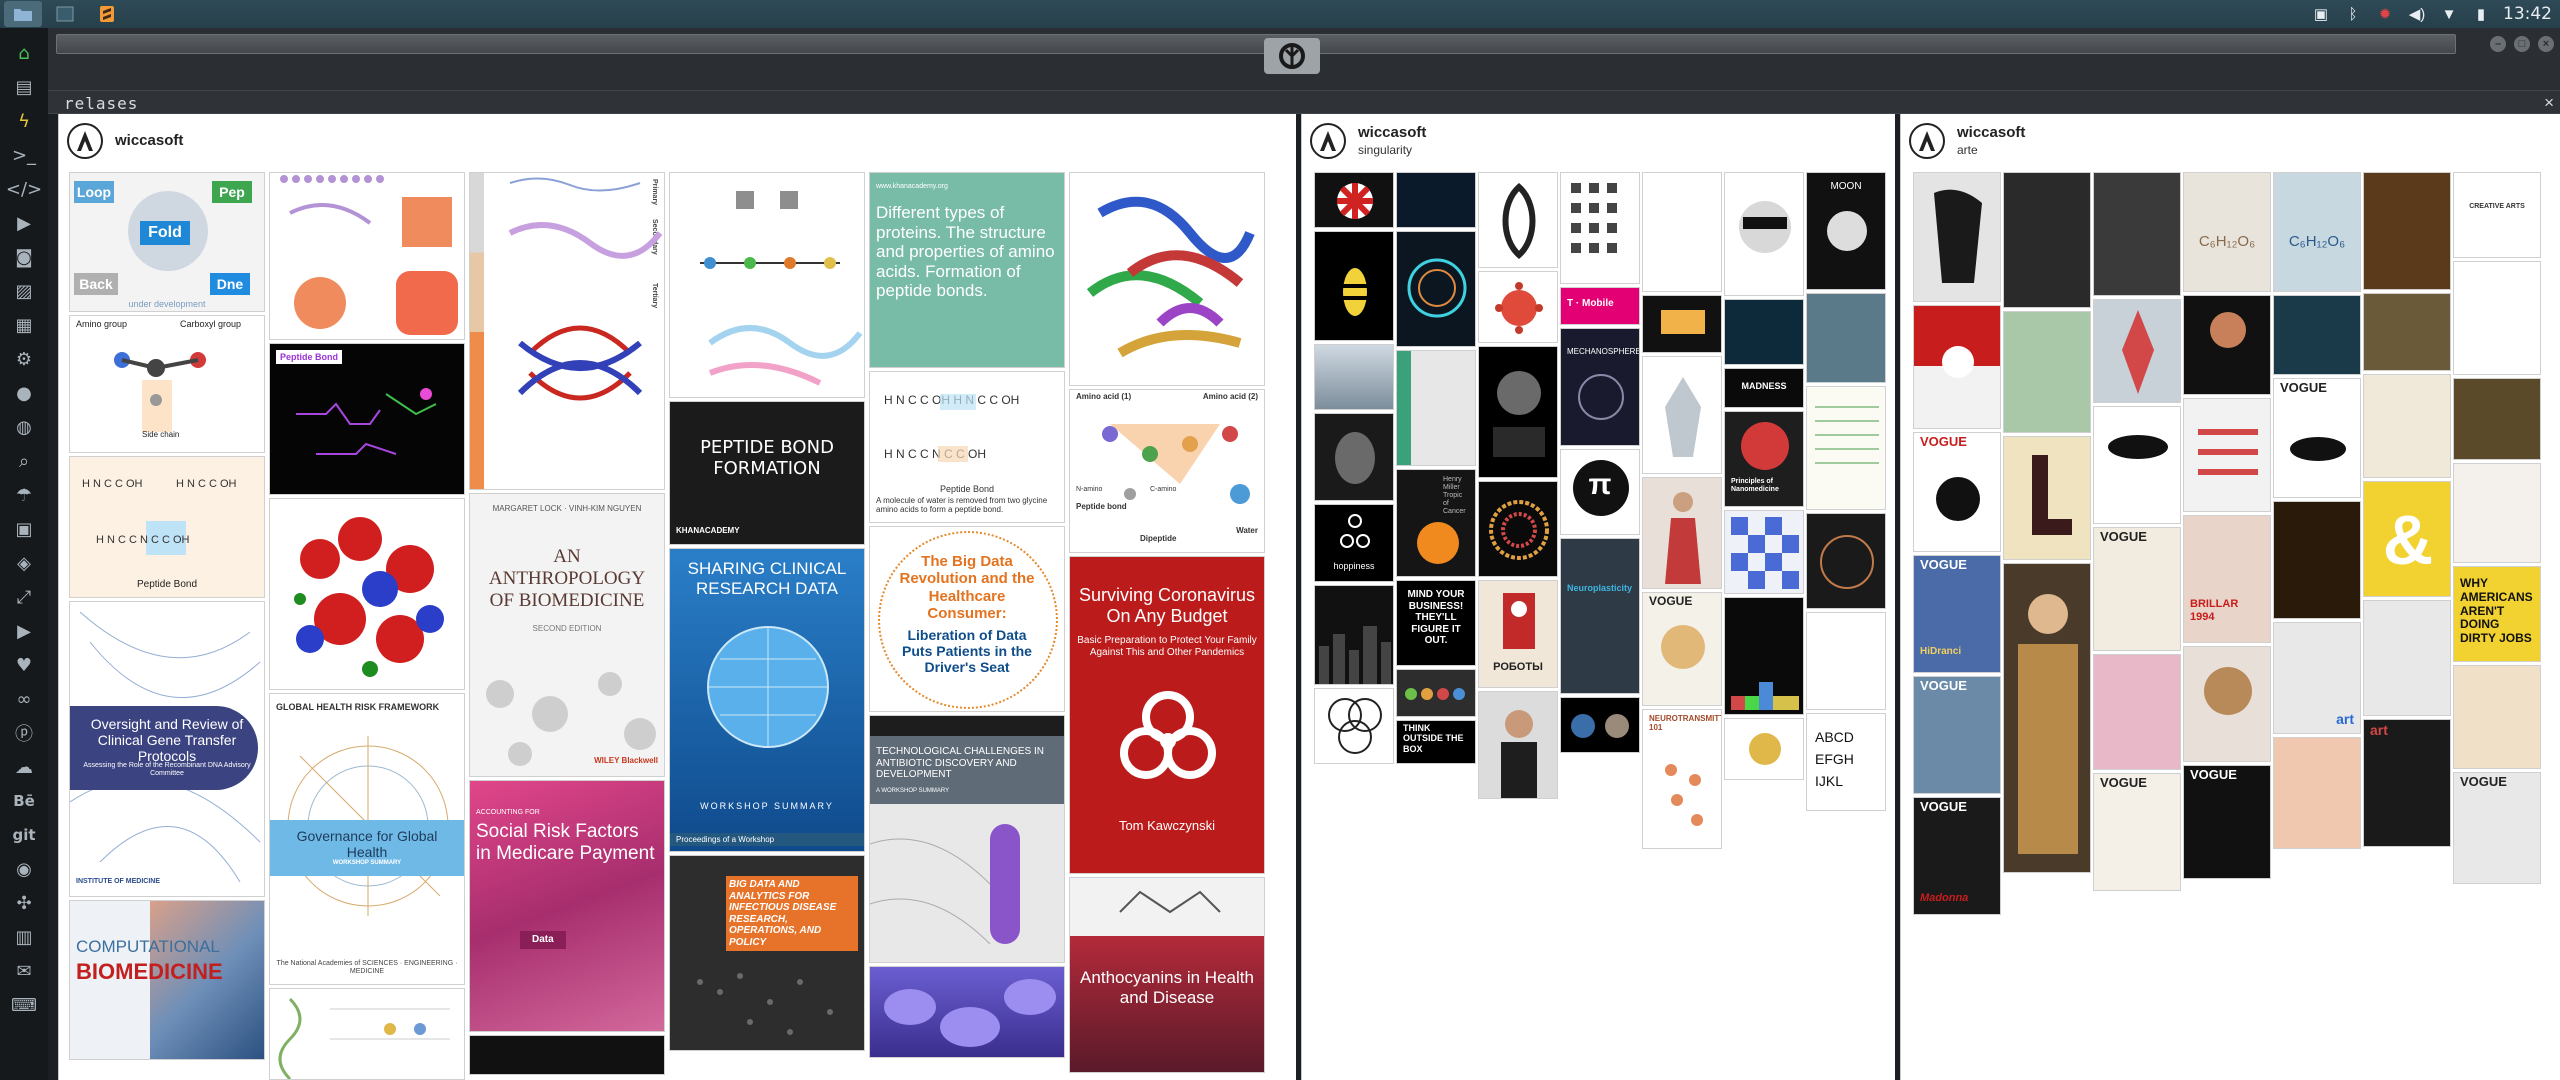 The height and width of the screenshot is (1080, 2560). Describe the element at coordinates (1846, 762) in the screenshot. I see `pin-alphabet: ABCD EFGH IJKL` at that location.